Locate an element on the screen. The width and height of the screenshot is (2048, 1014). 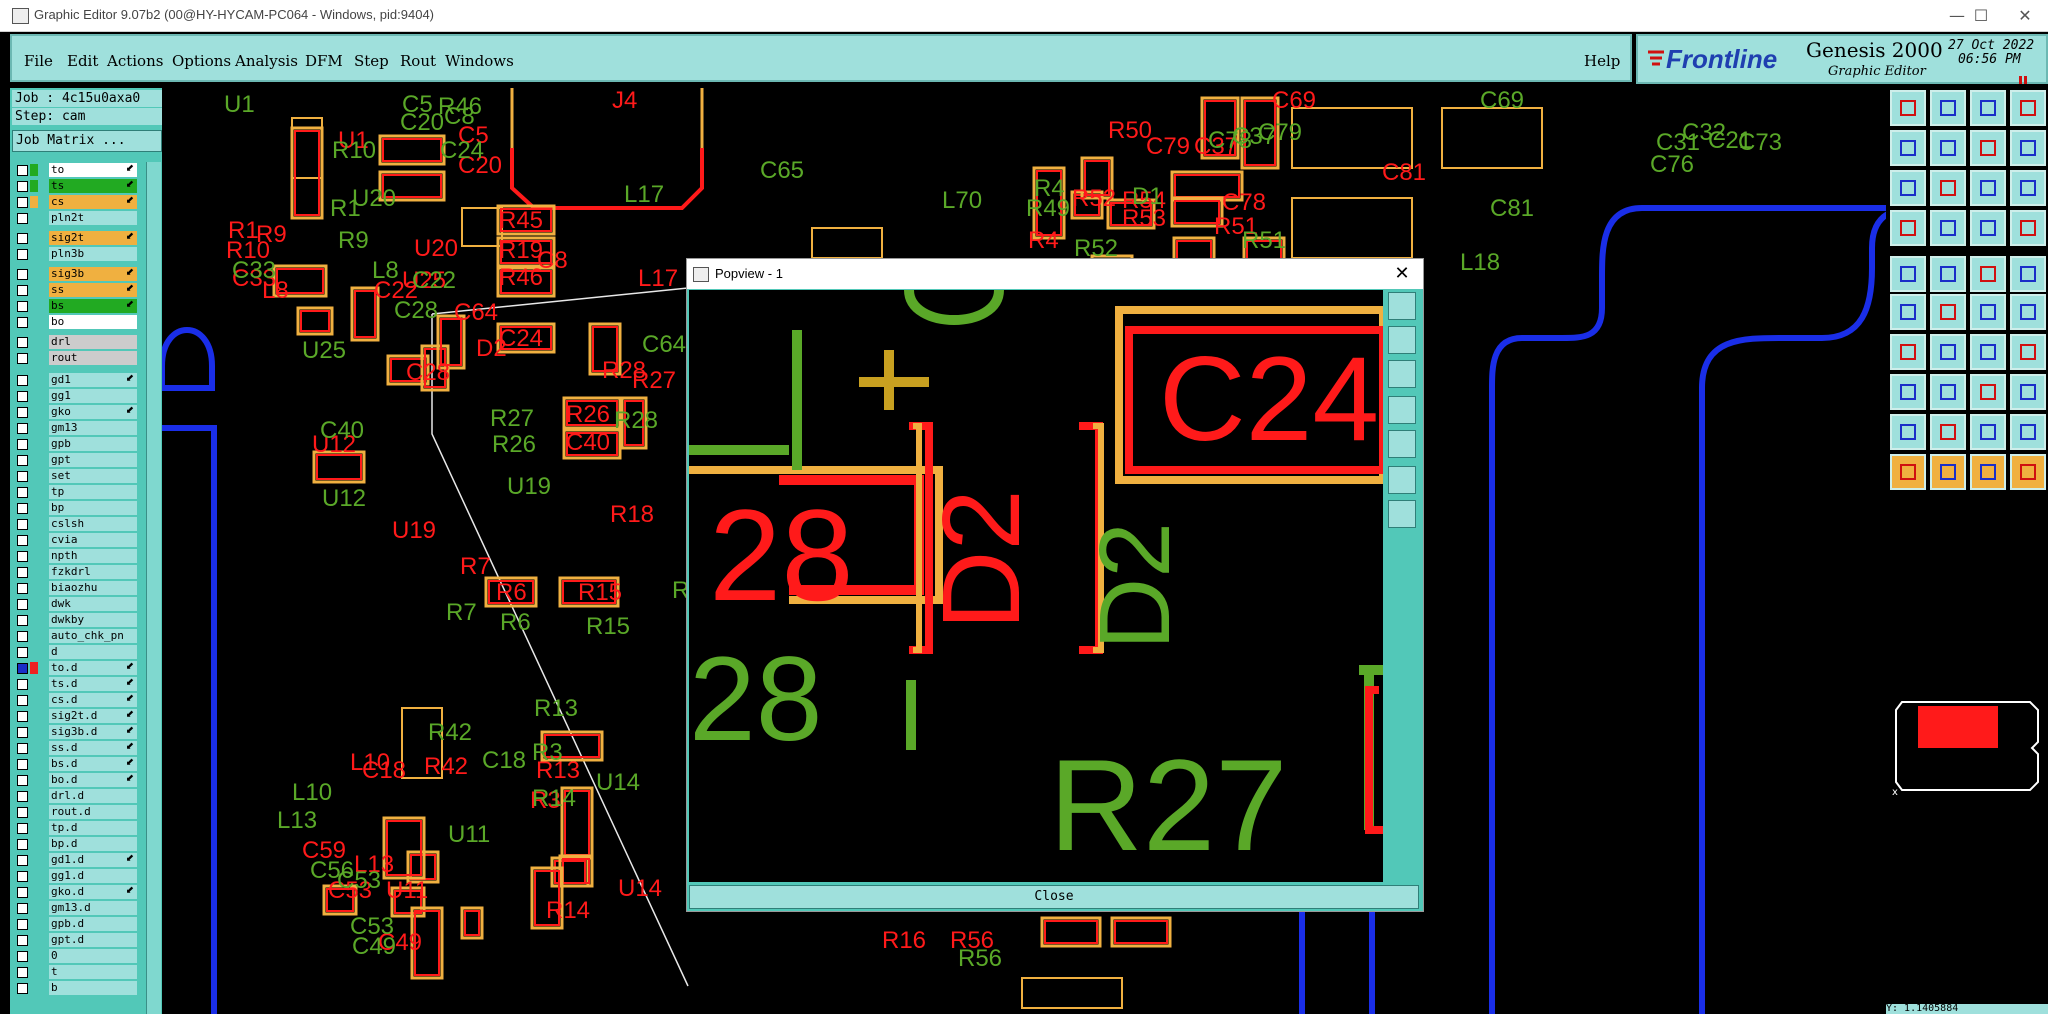
layer-name: rout is located at coordinates (93, 358).